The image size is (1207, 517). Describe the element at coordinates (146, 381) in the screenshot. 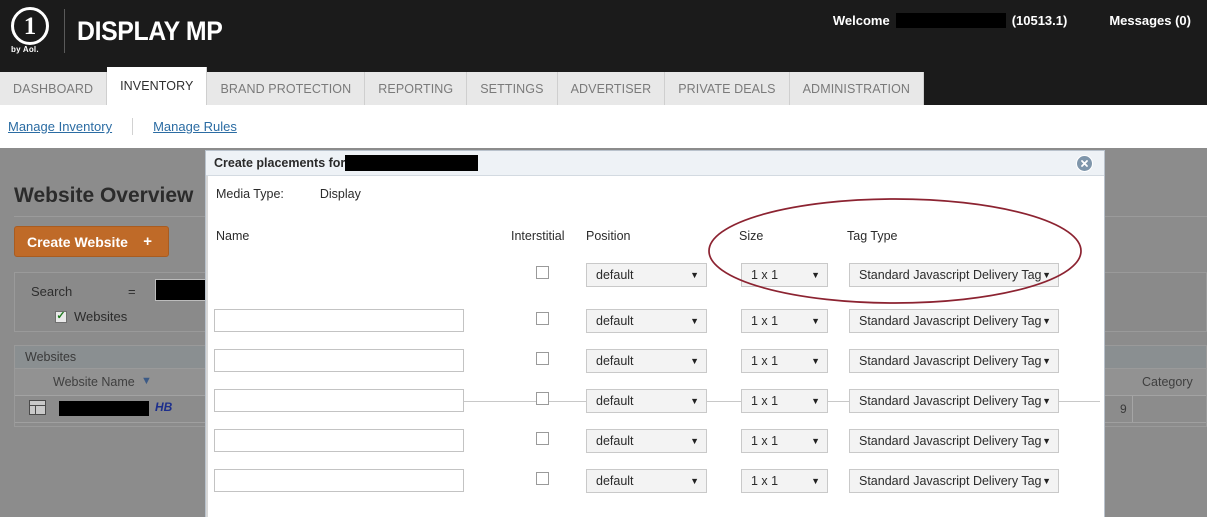

I see `sort-arrow-icon: ▼` at that location.